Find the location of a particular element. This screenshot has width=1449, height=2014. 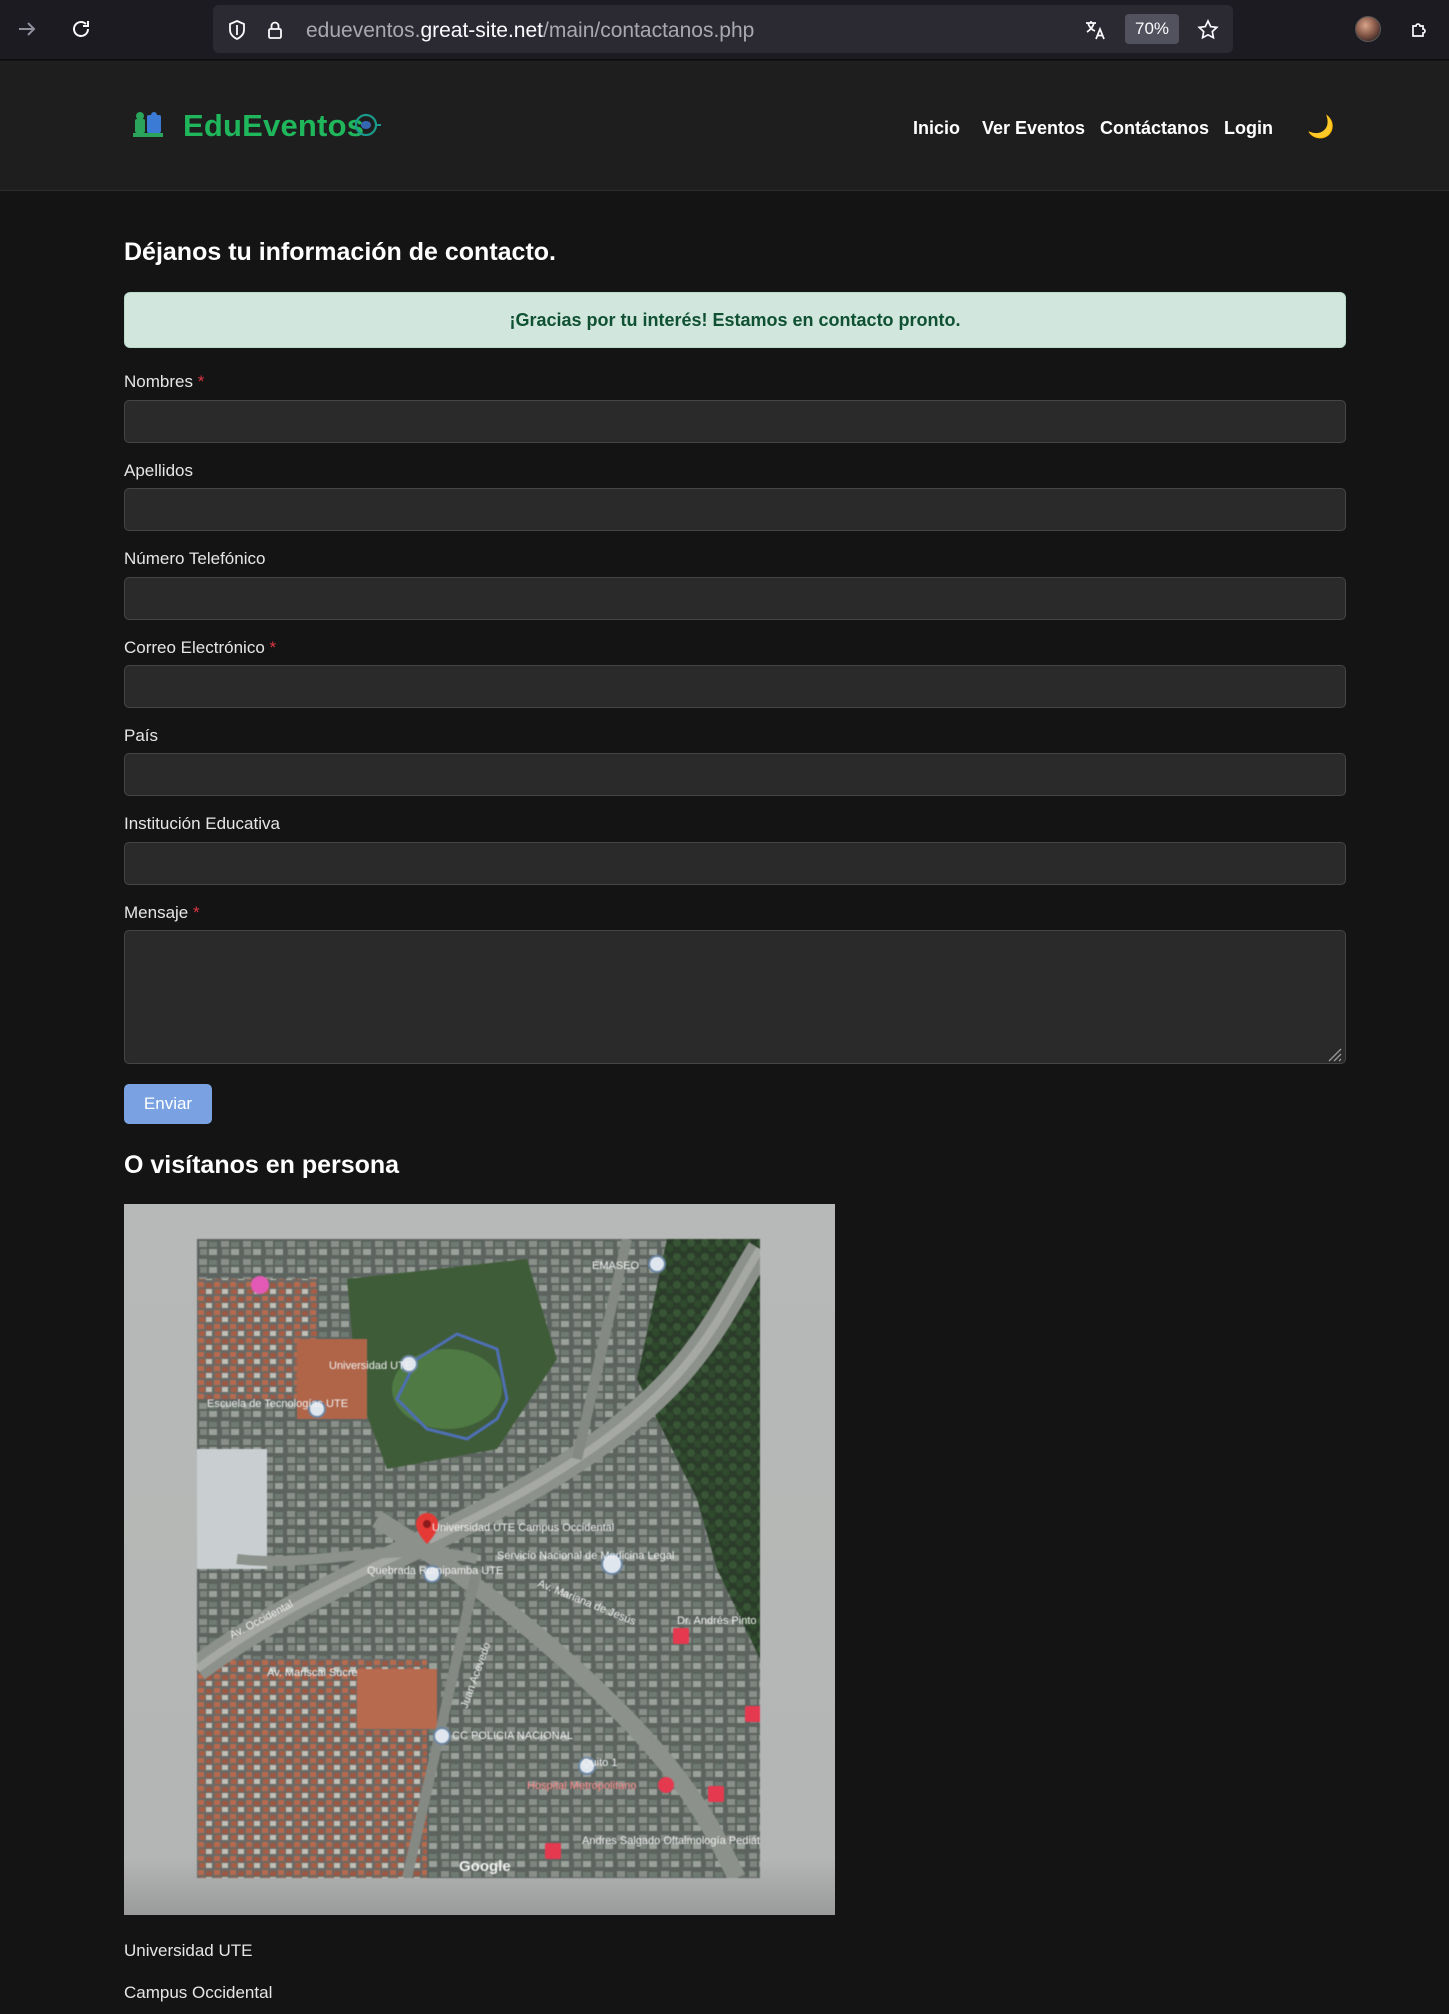

map-google-logo: Google is located at coordinates (485, 1866).